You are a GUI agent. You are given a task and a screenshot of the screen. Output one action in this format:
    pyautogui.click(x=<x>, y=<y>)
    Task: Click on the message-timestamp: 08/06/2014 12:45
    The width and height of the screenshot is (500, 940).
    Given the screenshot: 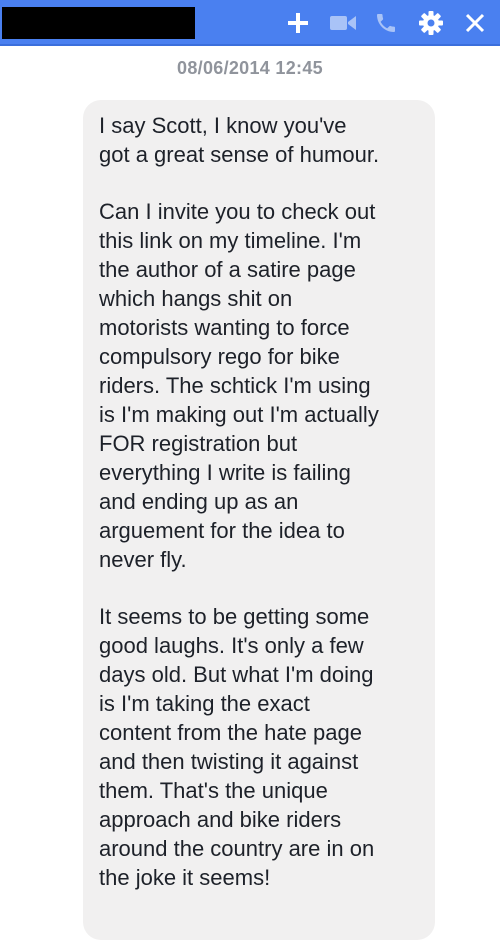 What is the action you would take?
    pyautogui.click(x=250, y=68)
    